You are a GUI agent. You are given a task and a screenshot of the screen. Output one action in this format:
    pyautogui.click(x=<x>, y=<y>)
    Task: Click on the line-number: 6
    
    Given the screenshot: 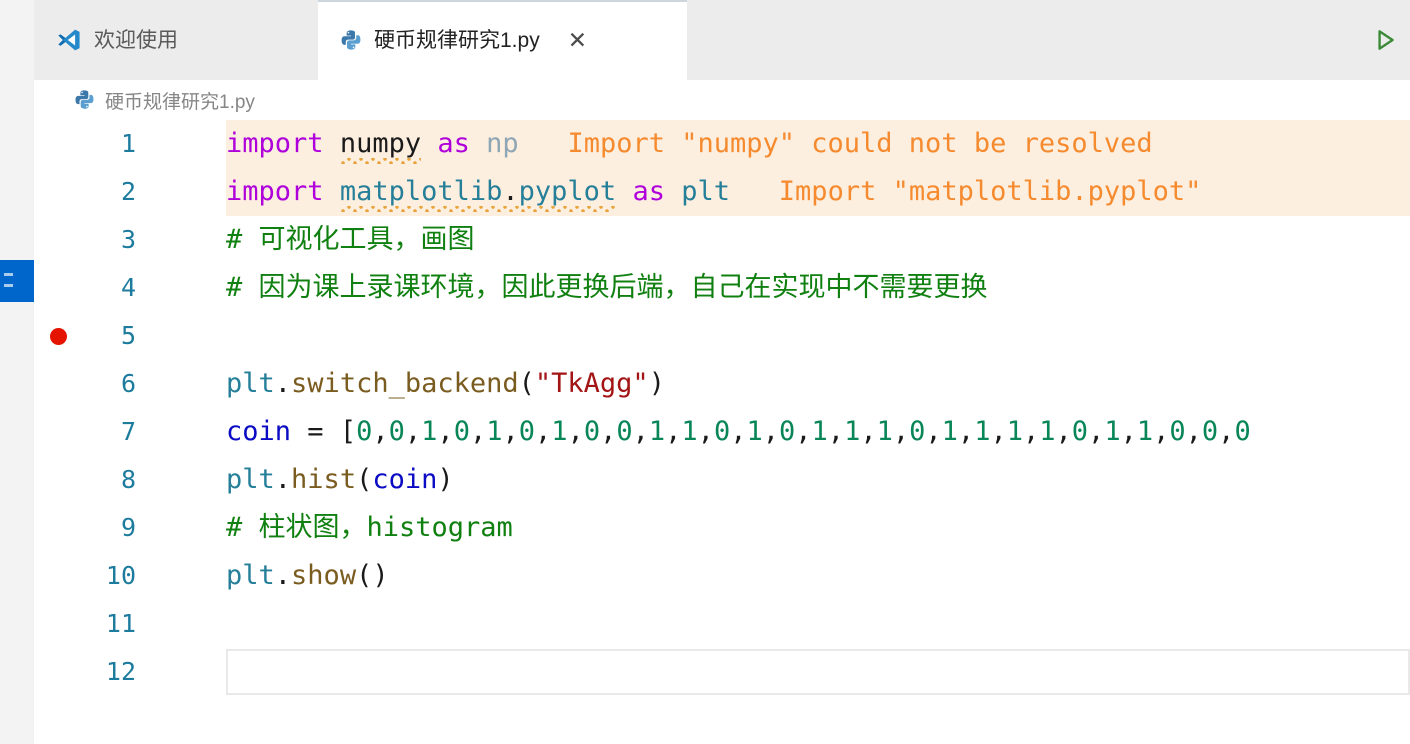 What is the action you would take?
    pyautogui.click(x=128, y=383)
    